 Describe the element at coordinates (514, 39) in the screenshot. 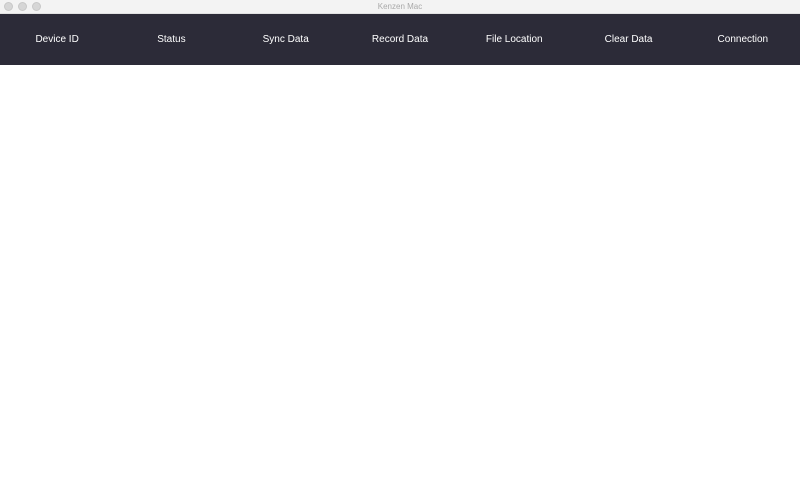

I see `column-header-file-location: File Location` at that location.